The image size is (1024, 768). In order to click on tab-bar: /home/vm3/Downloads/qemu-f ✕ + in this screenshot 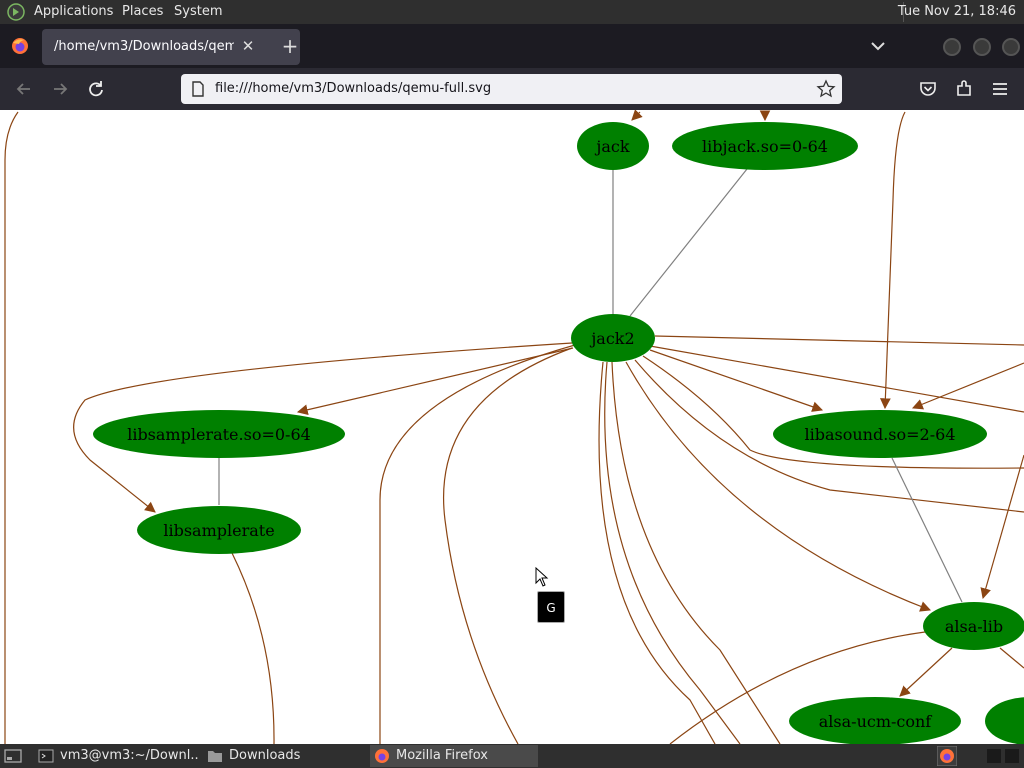, I will do `click(512, 46)`.